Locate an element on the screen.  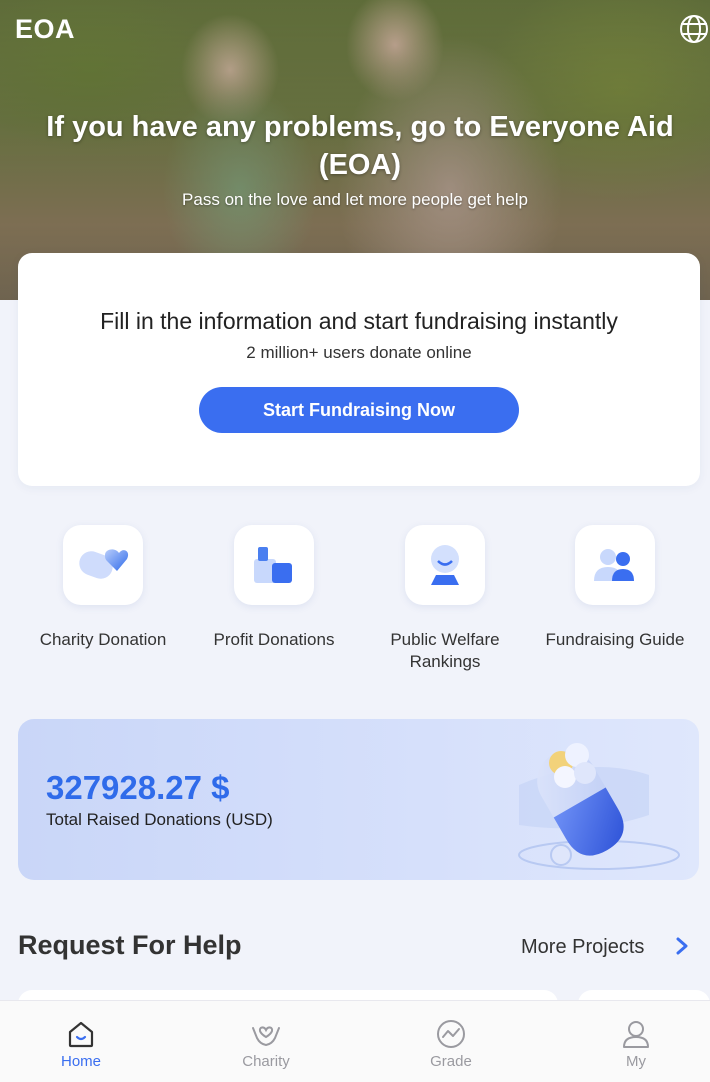
quick-action-label: Profit Donations is located at coordinates (274, 639).